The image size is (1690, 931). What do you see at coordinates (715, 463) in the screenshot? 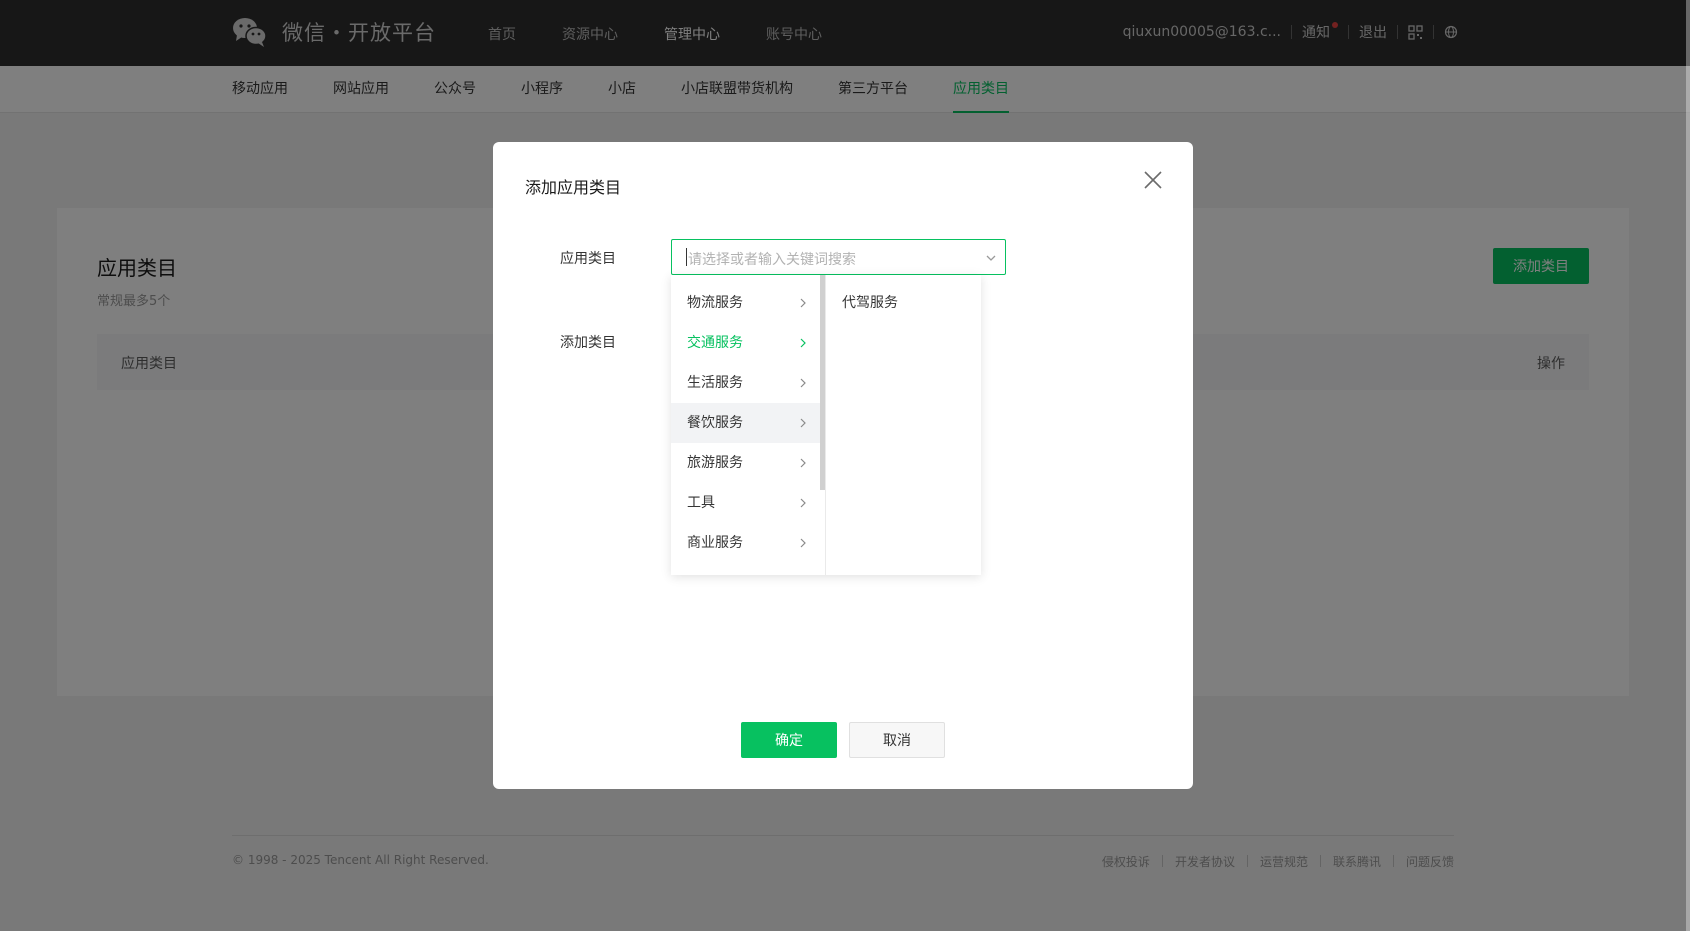
I see `option-label: 旅游服务` at bounding box center [715, 463].